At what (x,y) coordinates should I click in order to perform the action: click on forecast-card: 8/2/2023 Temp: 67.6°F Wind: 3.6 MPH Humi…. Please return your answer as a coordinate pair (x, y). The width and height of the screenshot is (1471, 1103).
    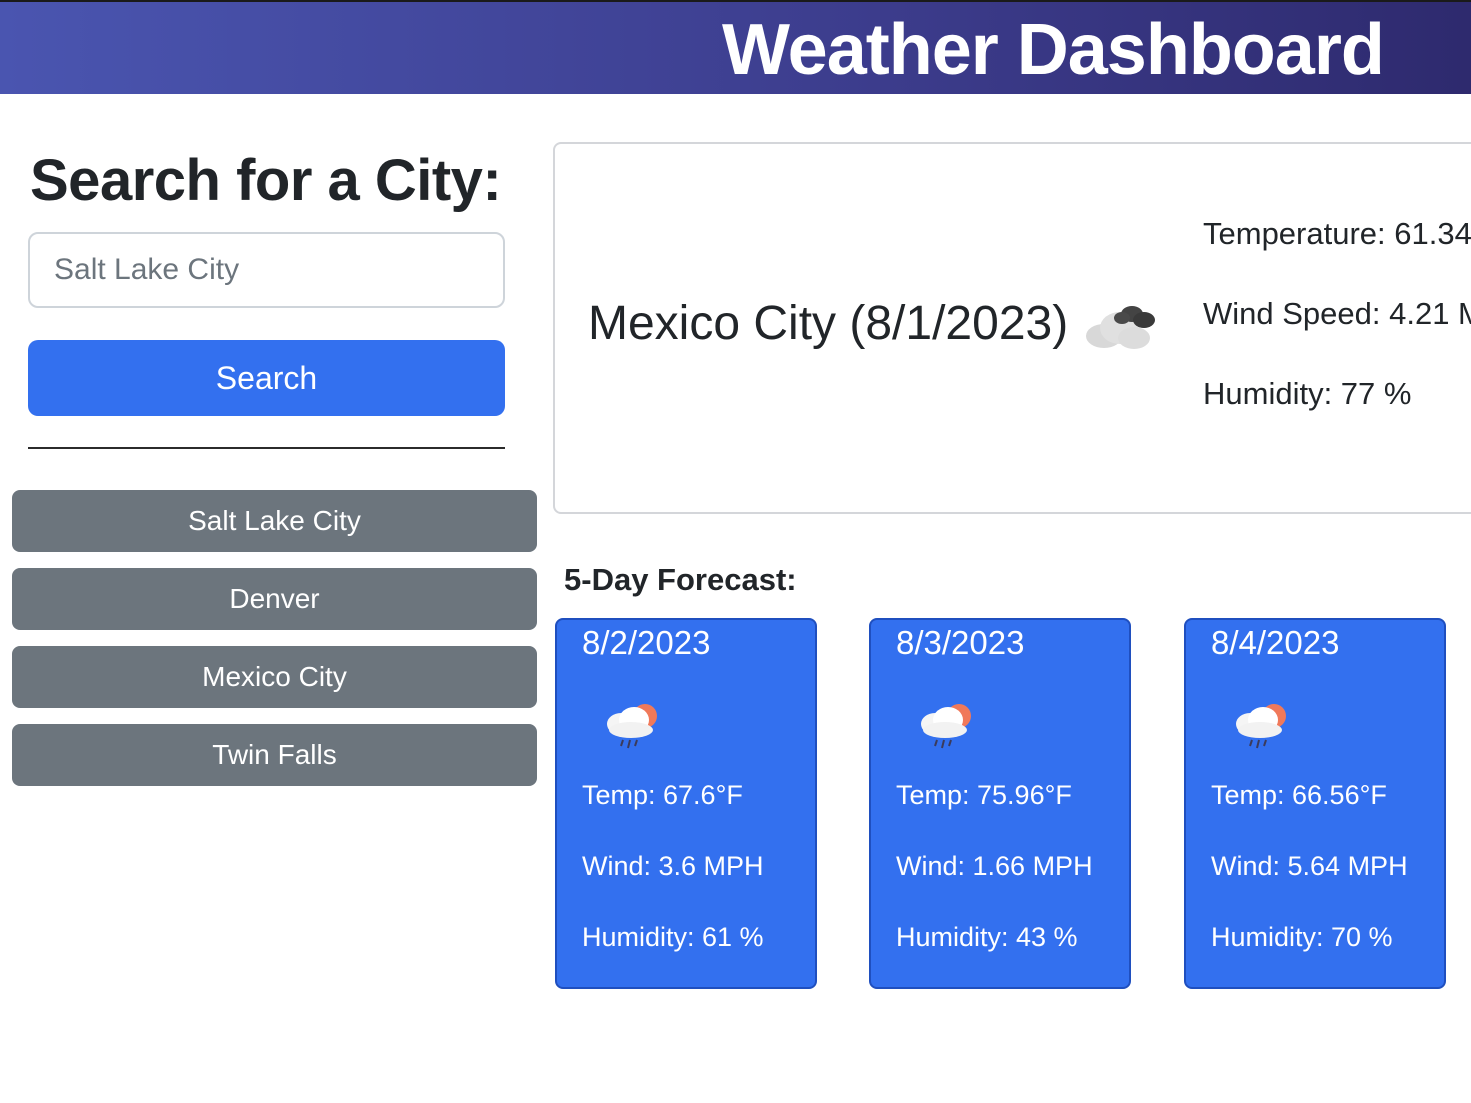
    Looking at the image, I should click on (686, 803).